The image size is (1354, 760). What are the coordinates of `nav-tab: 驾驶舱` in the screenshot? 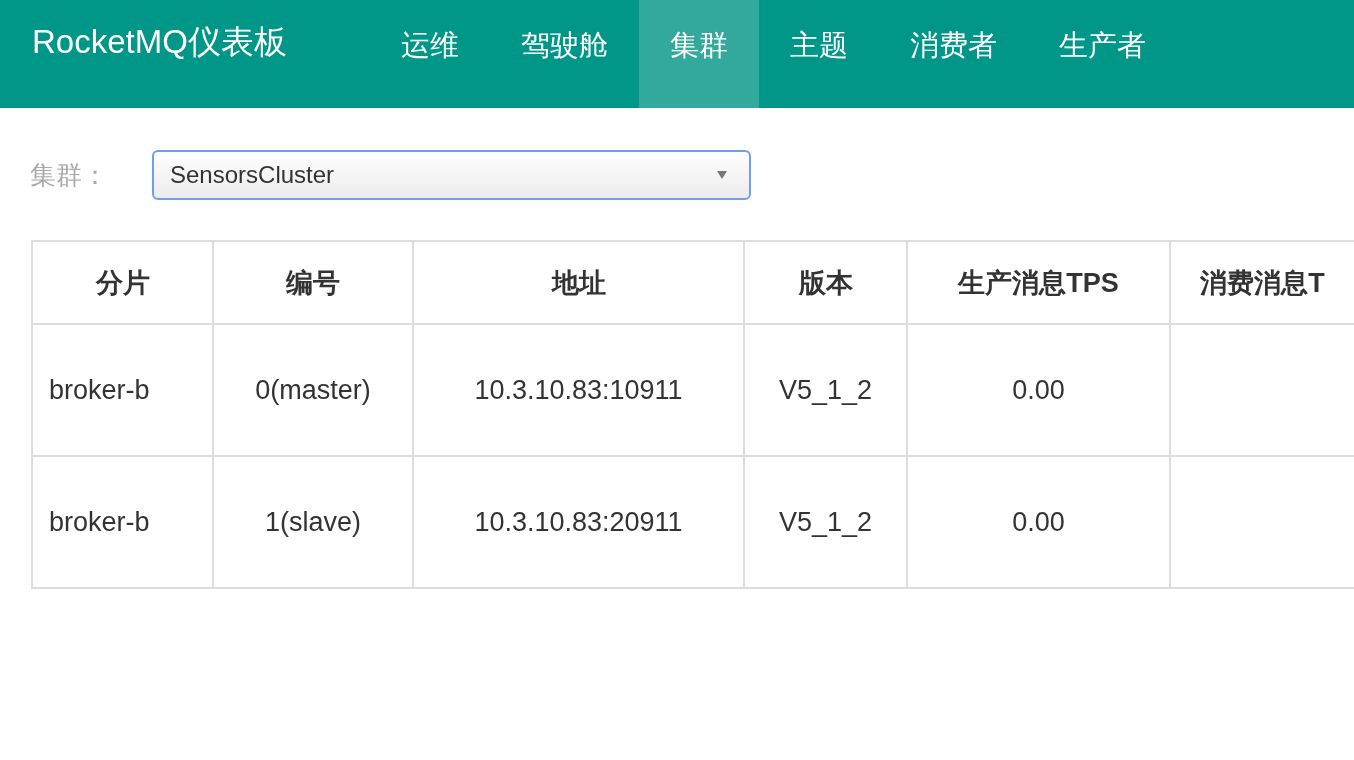 It's located at (564, 54).